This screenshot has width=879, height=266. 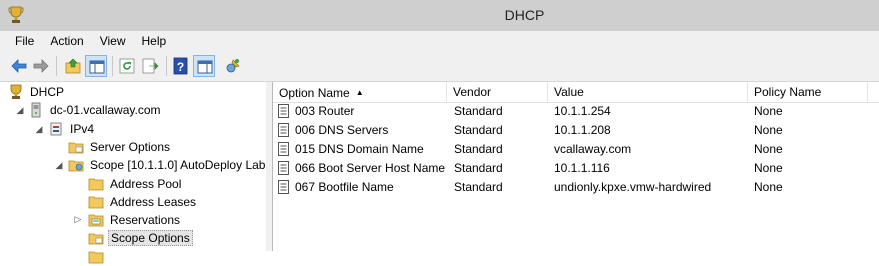 I want to click on tree-item-server-options: Server Options, so click(x=120, y=147).